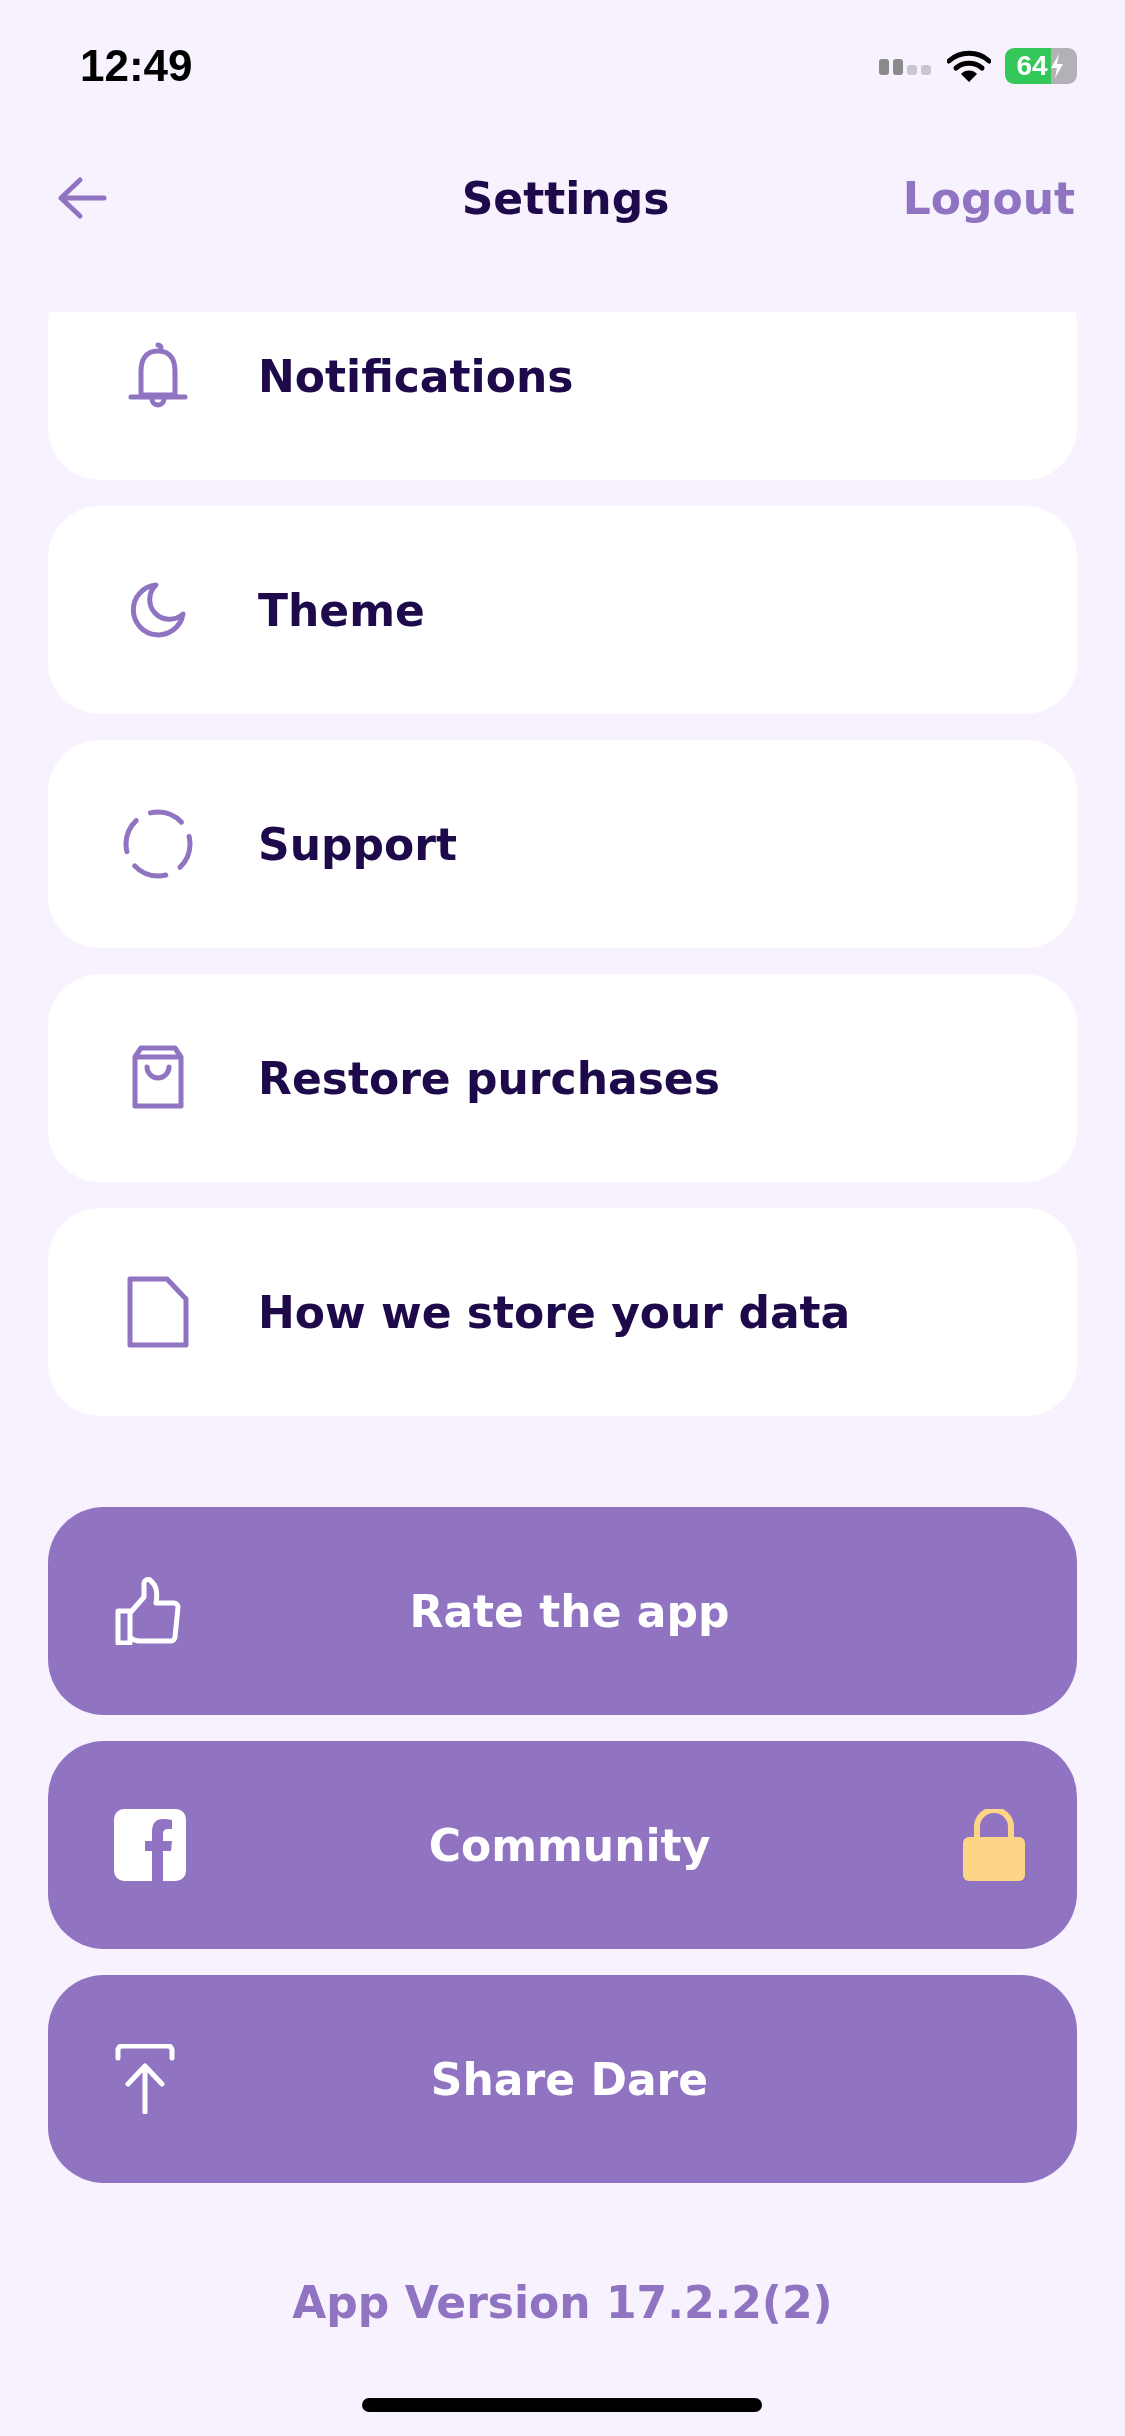 The height and width of the screenshot is (2436, 1125). What do you see at coordinates (562, 1611) in the screenshot?
I see `action-button: Rate the app` at bounding box center [562, 1611].